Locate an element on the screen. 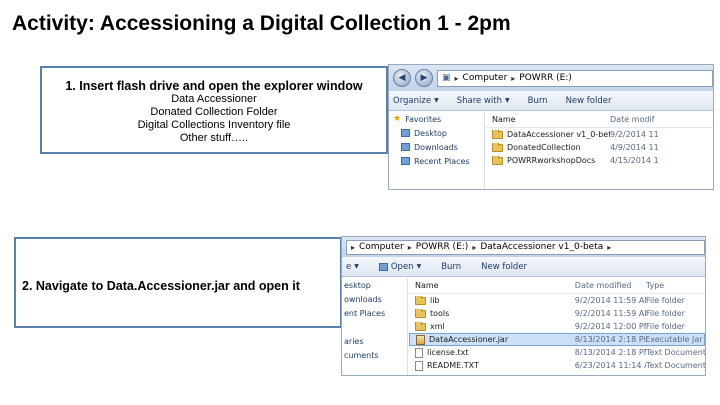  open-icon is located at coordinates (383, 266).